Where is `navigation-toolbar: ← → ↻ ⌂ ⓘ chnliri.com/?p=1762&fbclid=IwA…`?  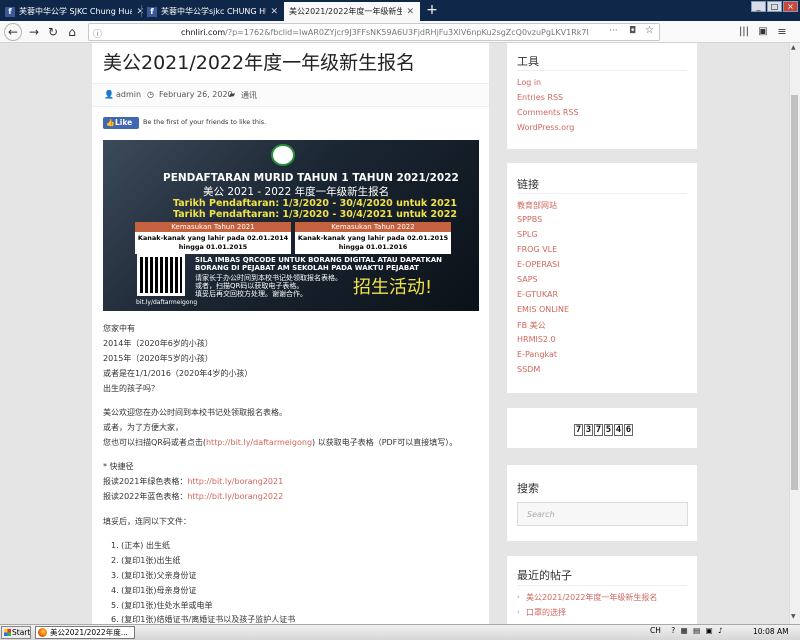
navigation-toolbar: ← → ↻ ⌂ ⓘ chnliri.com/?p=1762&fbclid=IwA… is located at coordinates (400, 32).